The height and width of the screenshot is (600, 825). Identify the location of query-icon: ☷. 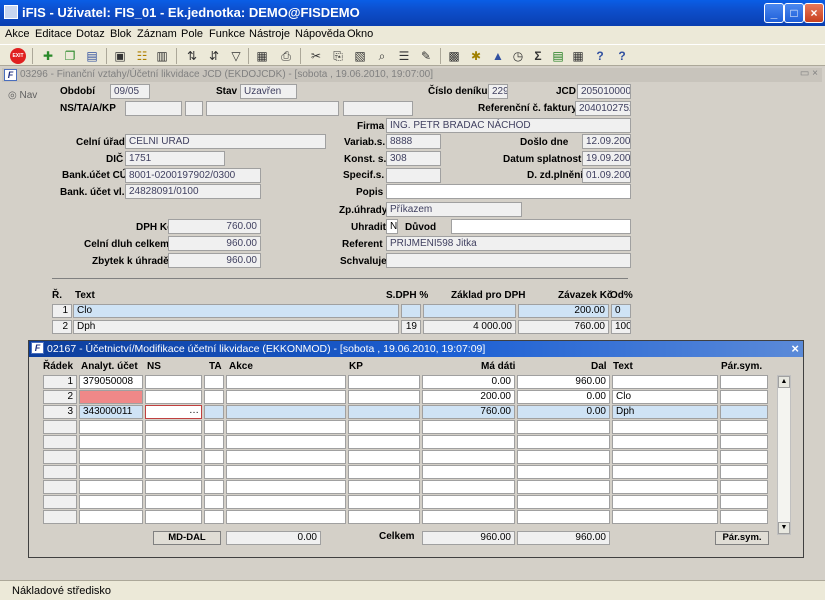
(142, 56).